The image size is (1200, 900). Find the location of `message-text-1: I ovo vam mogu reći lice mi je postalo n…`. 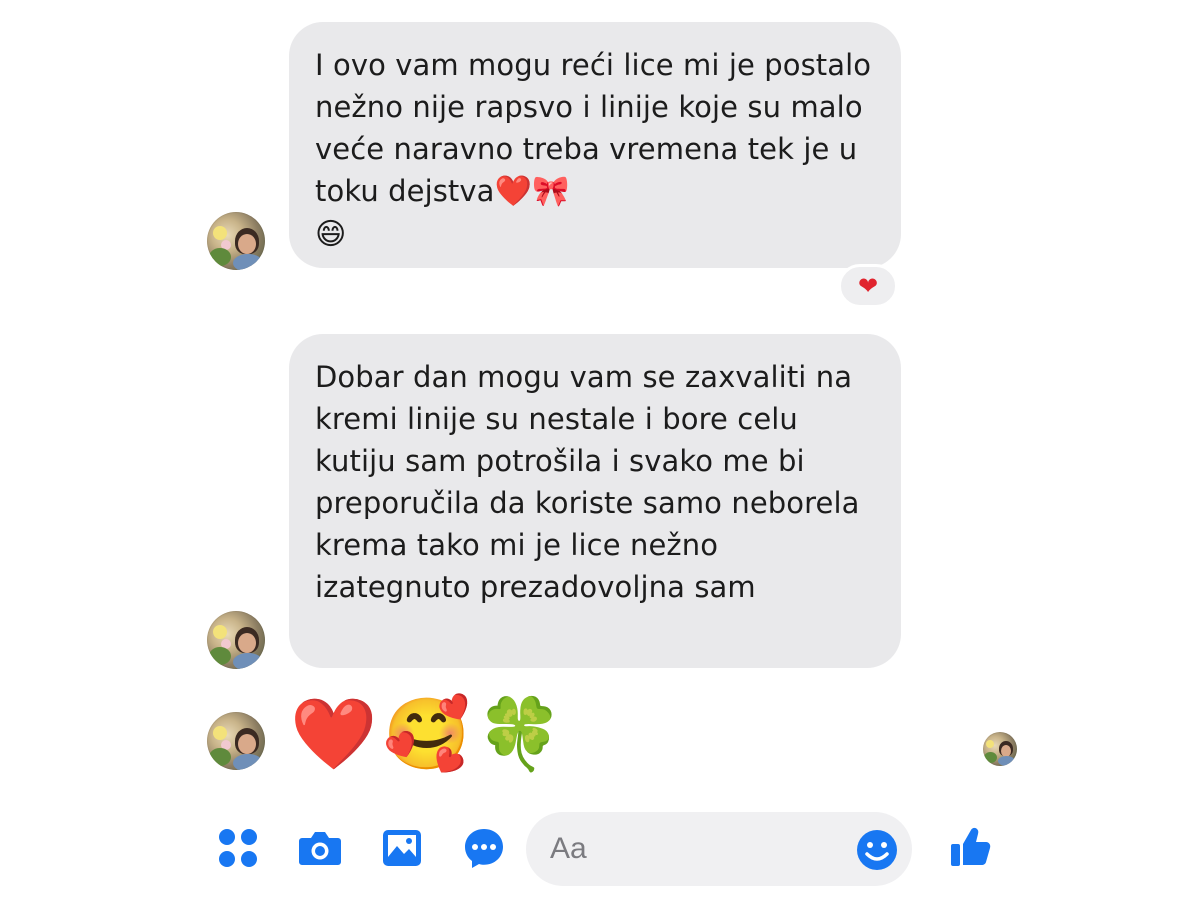

message-text-1: I ovo vam mogu reći lice mi je postalo n… is located at coordinates (598, 128).